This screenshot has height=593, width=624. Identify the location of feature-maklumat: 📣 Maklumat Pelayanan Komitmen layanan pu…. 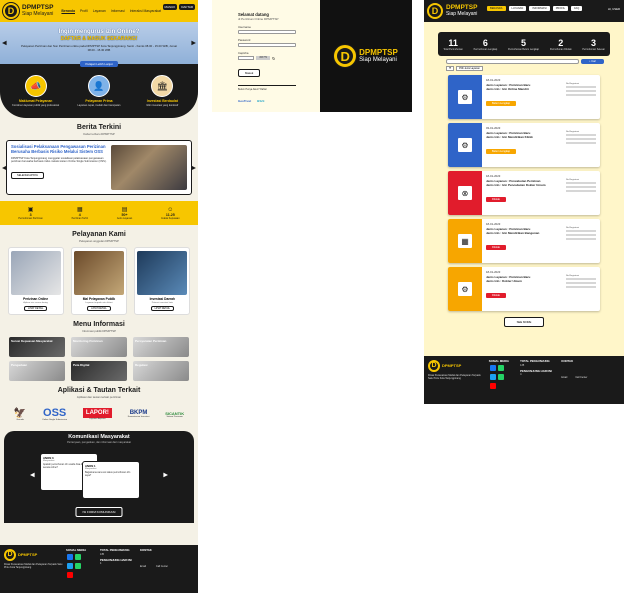
(36, 91).